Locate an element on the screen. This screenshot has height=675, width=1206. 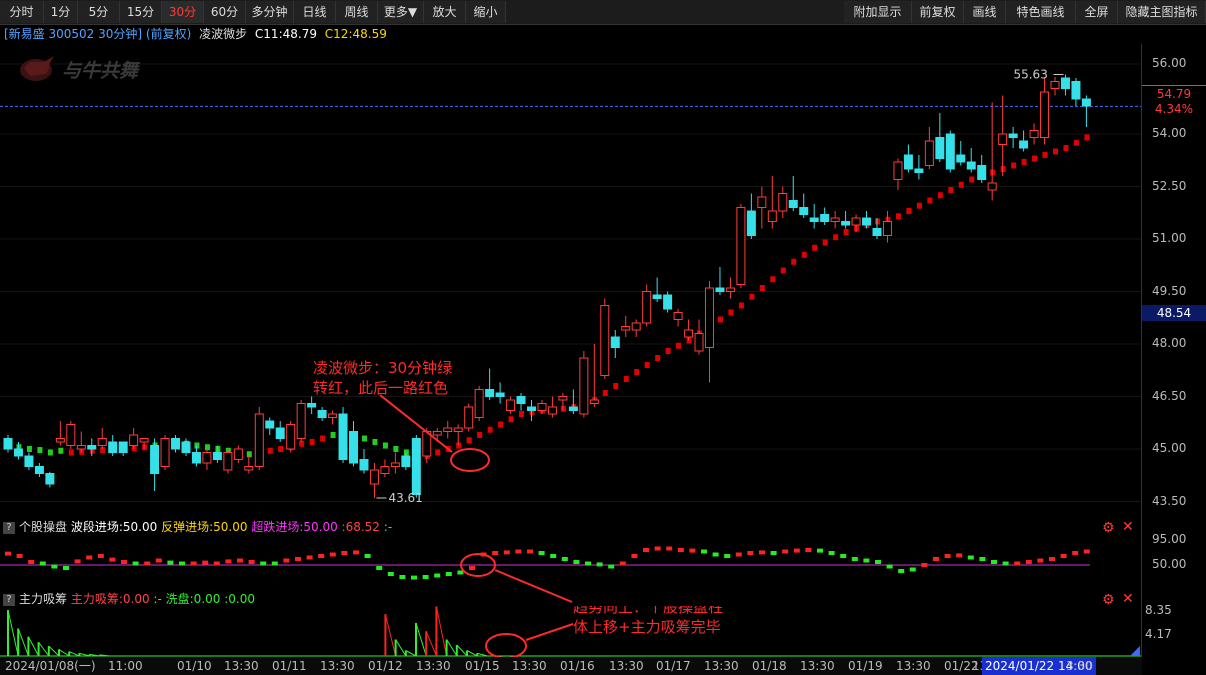
time-tick: 01/19 is located at coordinates (865, 666).